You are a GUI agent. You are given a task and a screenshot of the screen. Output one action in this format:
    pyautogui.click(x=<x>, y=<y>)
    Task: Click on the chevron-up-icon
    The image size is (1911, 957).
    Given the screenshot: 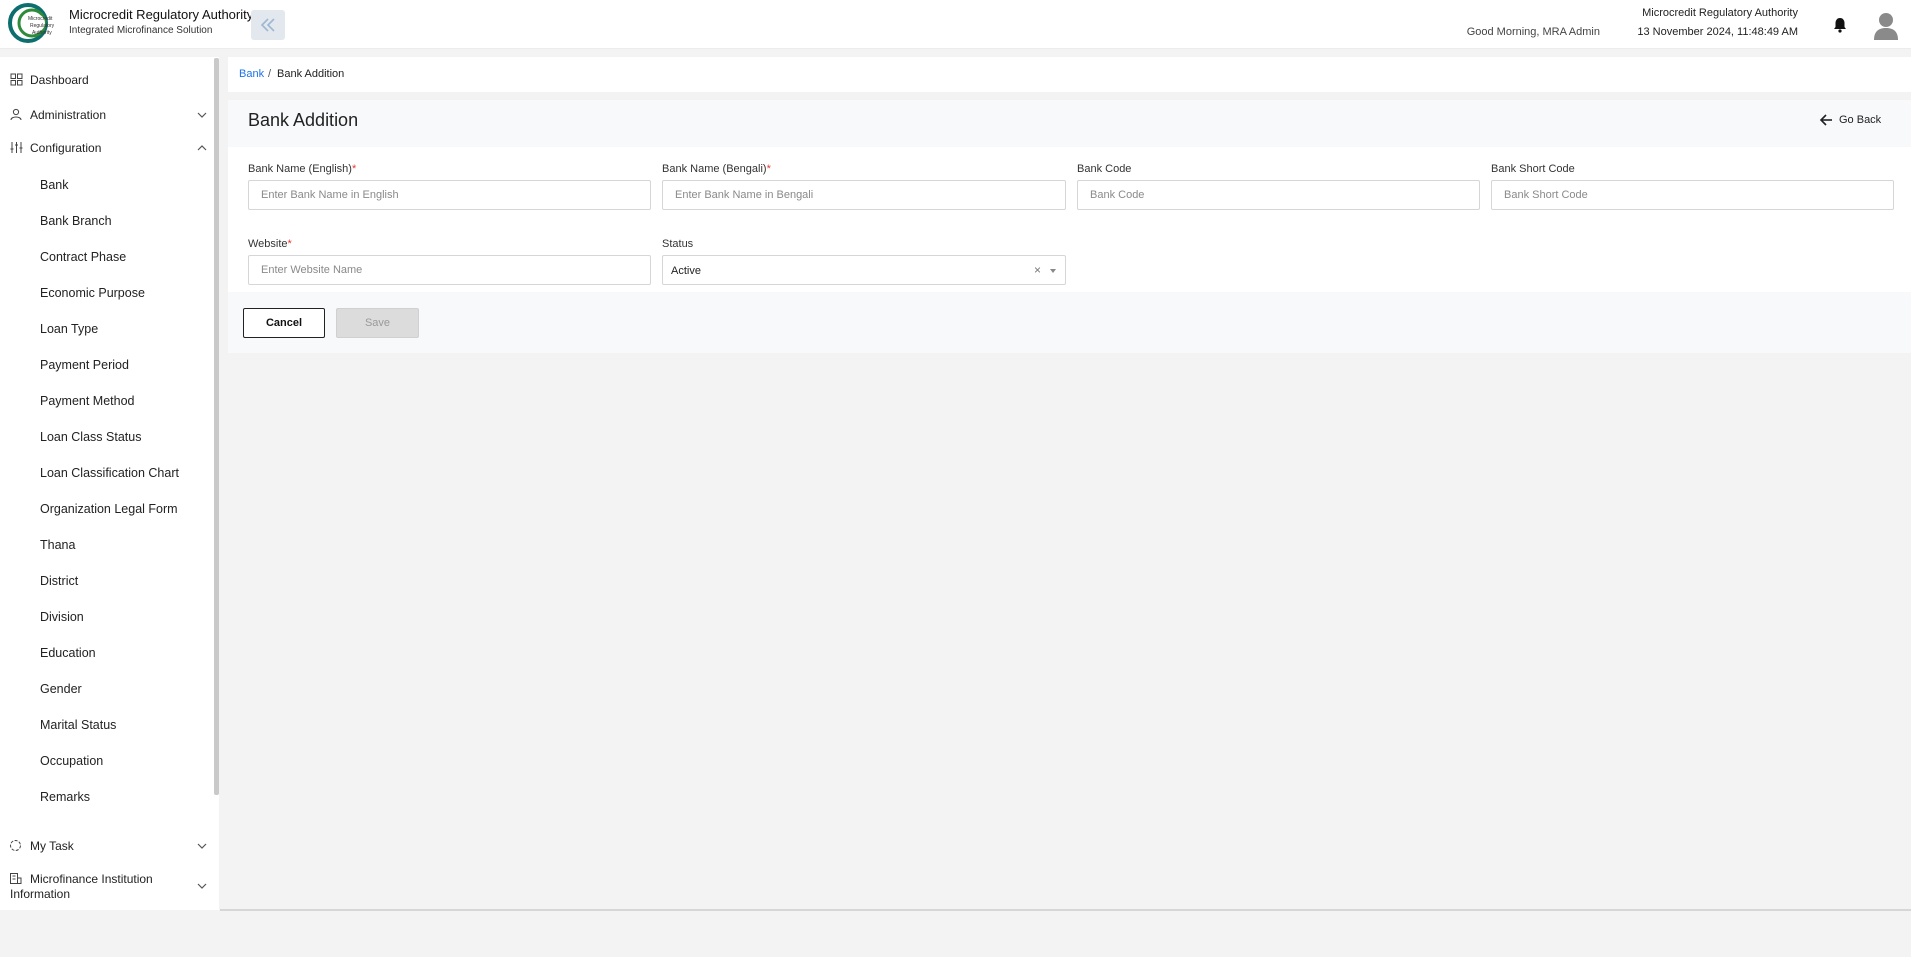 What is the action you would take?
    pyautogui.click(x=202, y=148)
    